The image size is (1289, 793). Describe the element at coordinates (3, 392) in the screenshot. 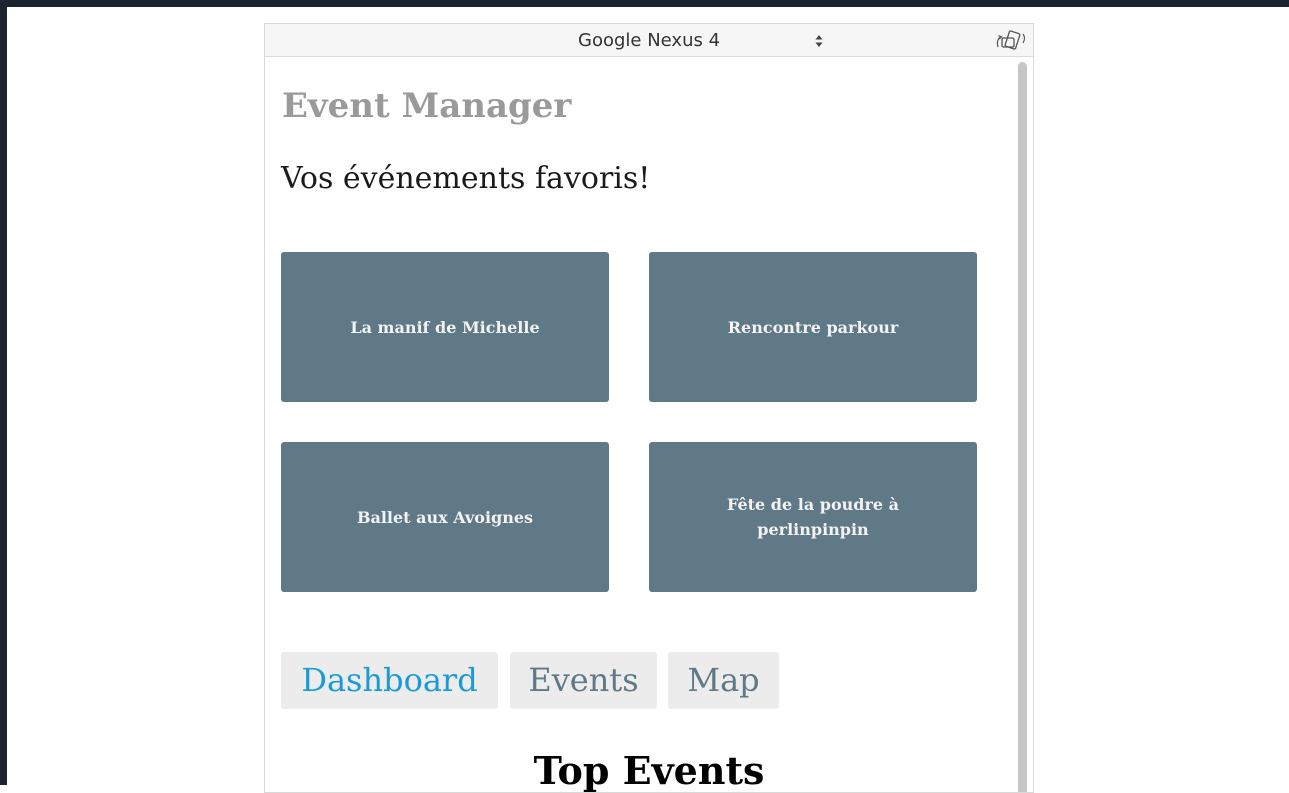

I see `window-frame-left` at that location.